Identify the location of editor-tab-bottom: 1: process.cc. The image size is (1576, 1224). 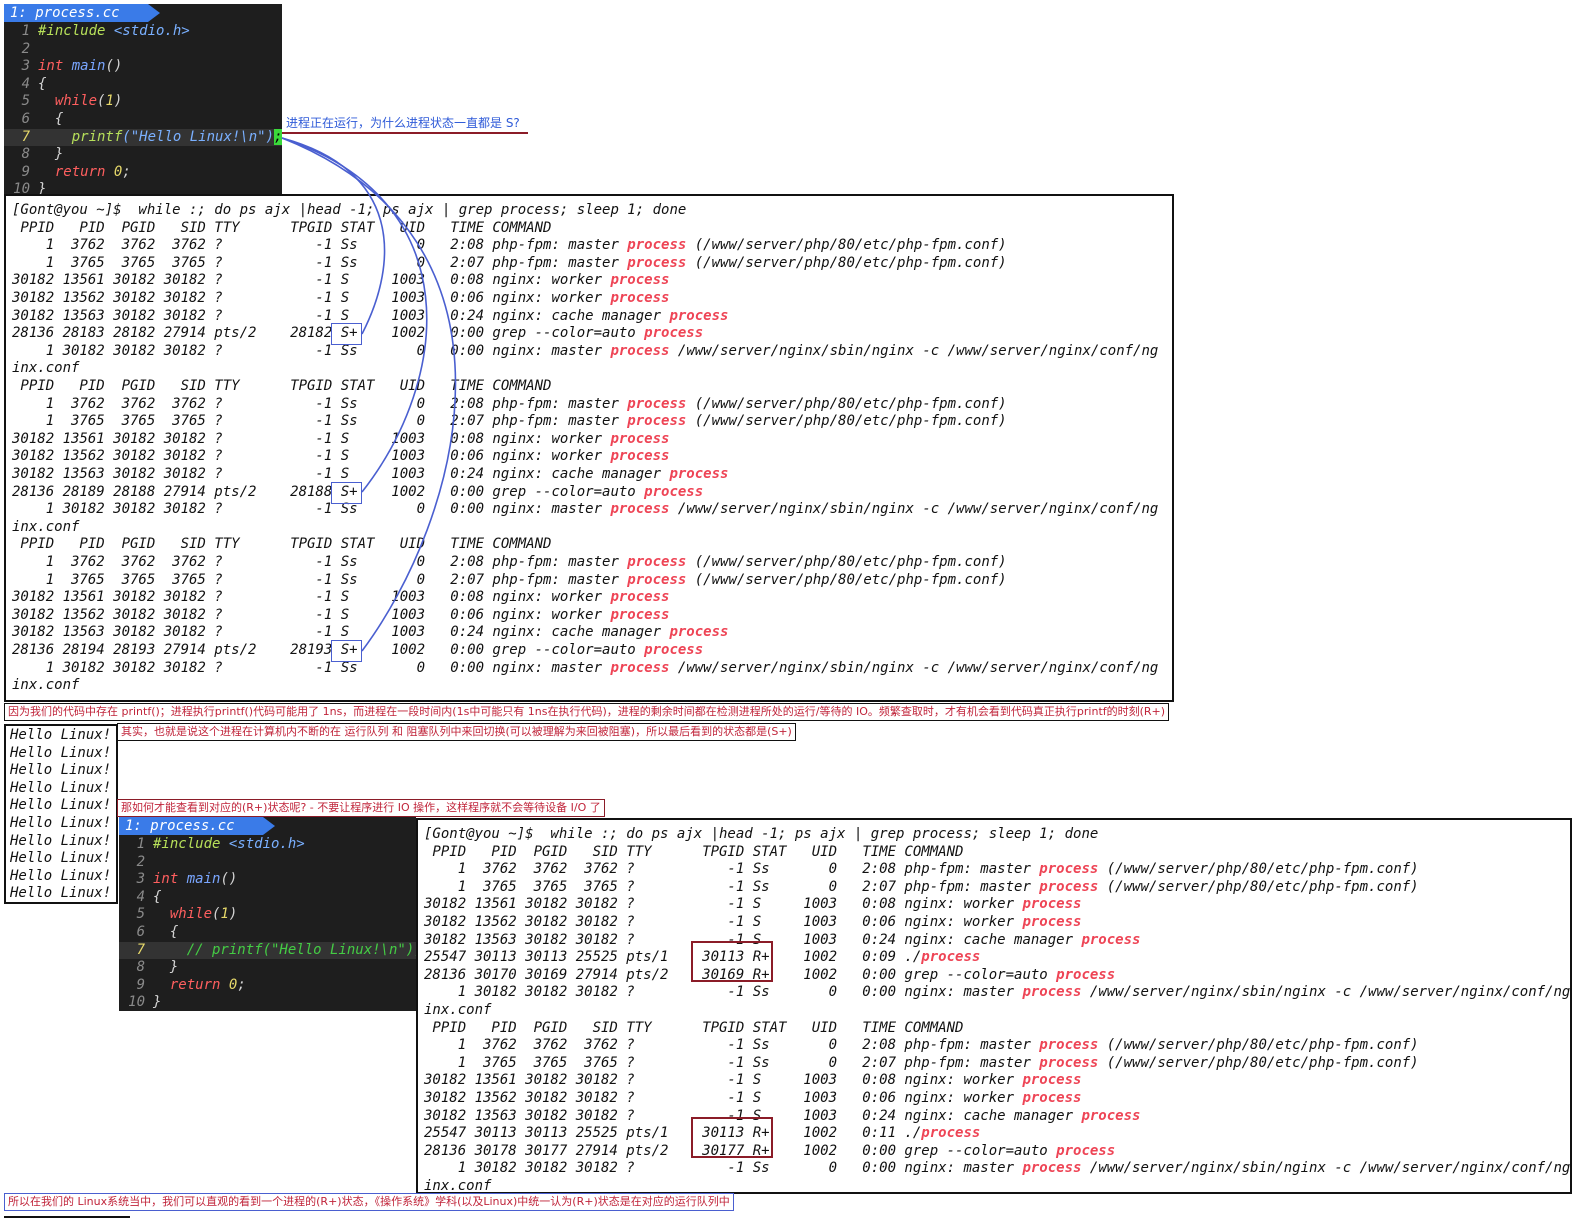
(191, 826).